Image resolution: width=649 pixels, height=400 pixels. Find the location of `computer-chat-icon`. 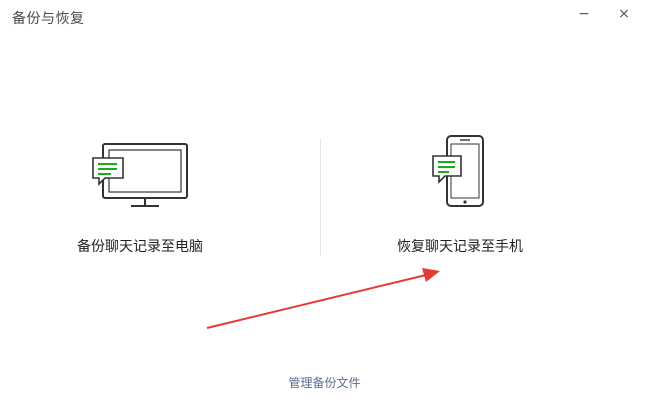

computer-chat-icon is located at coordinates (140, 172).